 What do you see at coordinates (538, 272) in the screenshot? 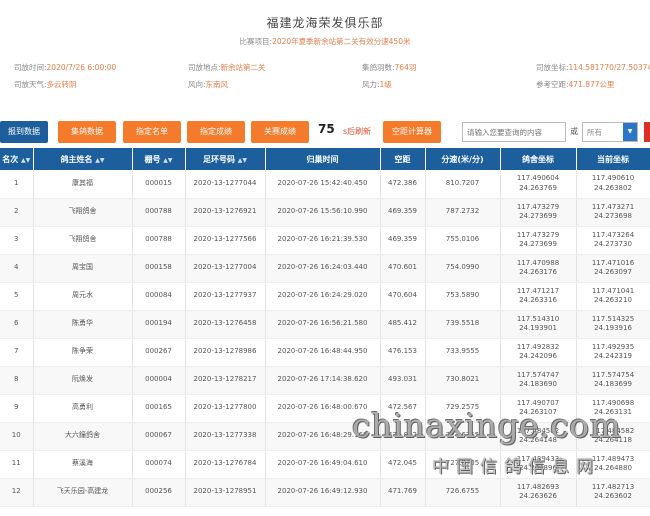
I see `coord-latitude: 24.263176` at bounding box center [538, 272].